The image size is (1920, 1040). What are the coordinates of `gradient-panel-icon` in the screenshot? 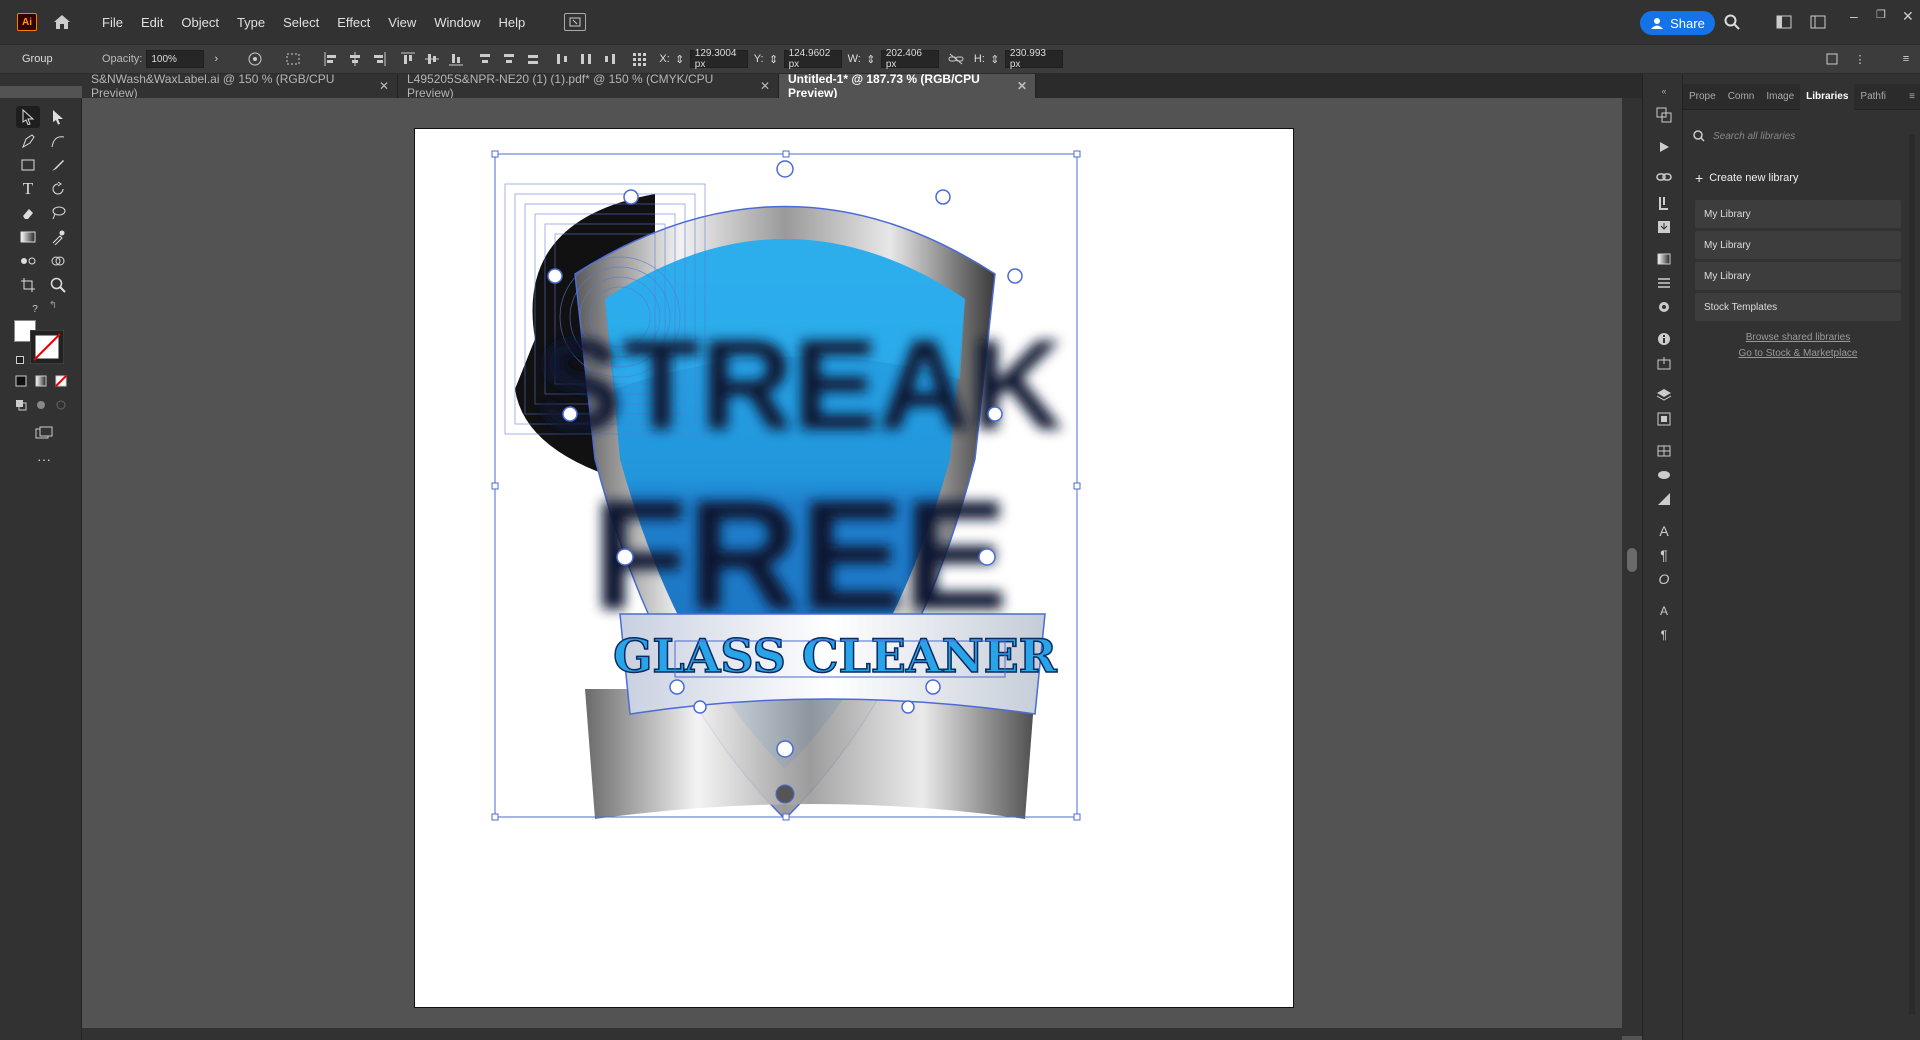 It's located at (1664, 259).